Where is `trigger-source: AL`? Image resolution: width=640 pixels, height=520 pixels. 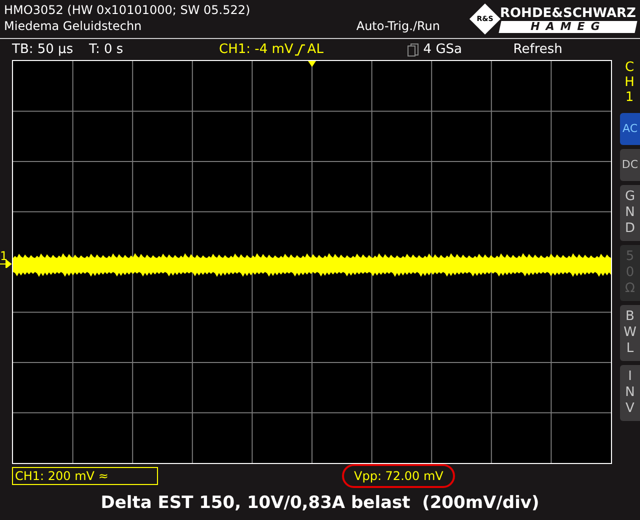 trigger-source: AL is located at coordinates (315, 49).